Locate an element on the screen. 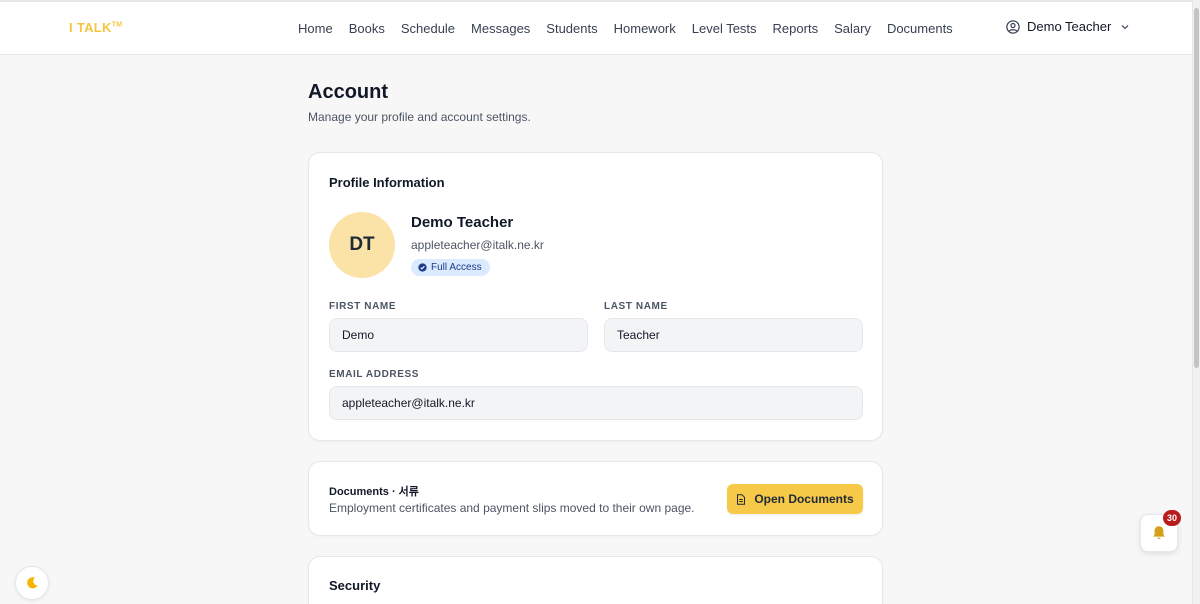  documents-title: Documents · 서류 is located at coordinates (374, 492).